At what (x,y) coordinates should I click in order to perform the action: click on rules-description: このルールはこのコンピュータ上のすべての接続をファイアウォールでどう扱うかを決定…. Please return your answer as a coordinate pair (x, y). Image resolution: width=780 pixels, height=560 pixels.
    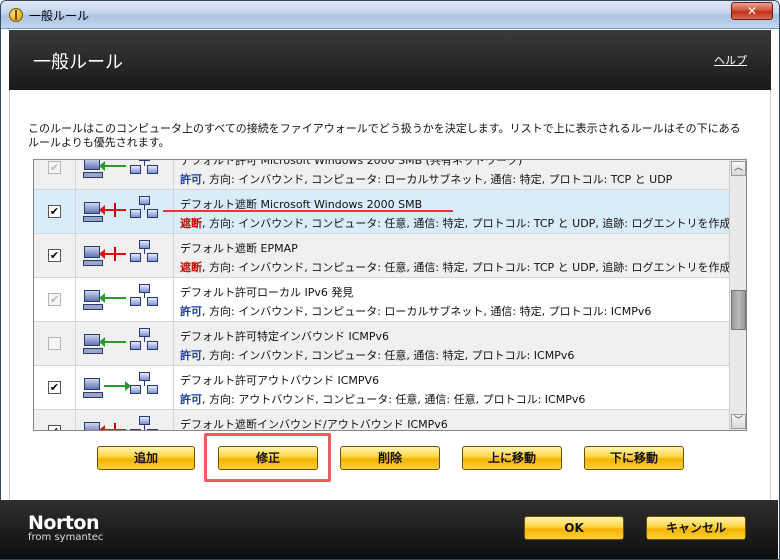
    Looking at the image, I should click on (384, 135).